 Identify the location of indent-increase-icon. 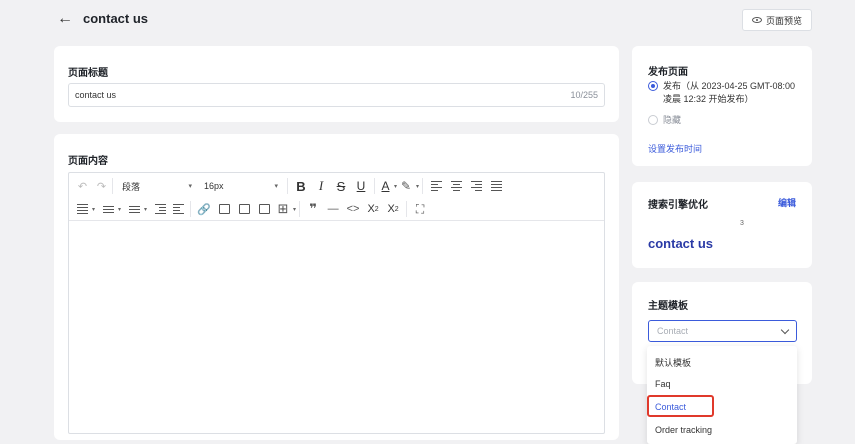
(178, 209).